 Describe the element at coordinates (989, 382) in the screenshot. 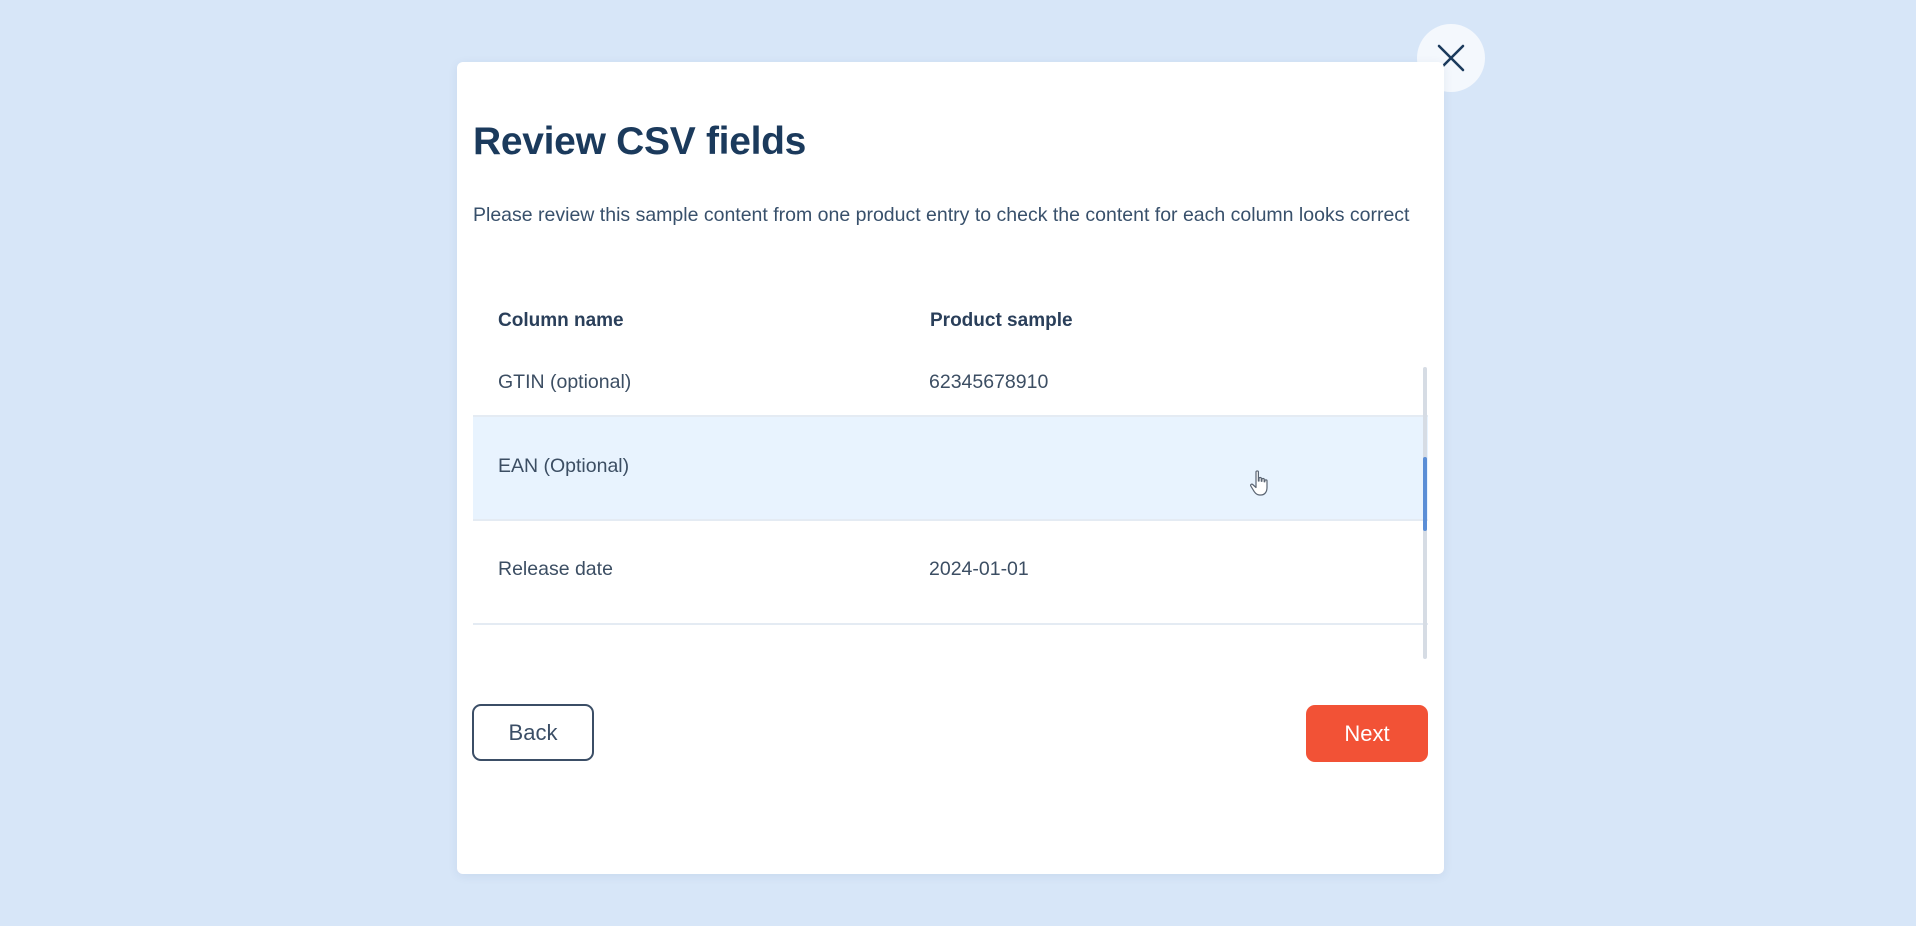

I see `row-product-sample: 62345678910` at that location.